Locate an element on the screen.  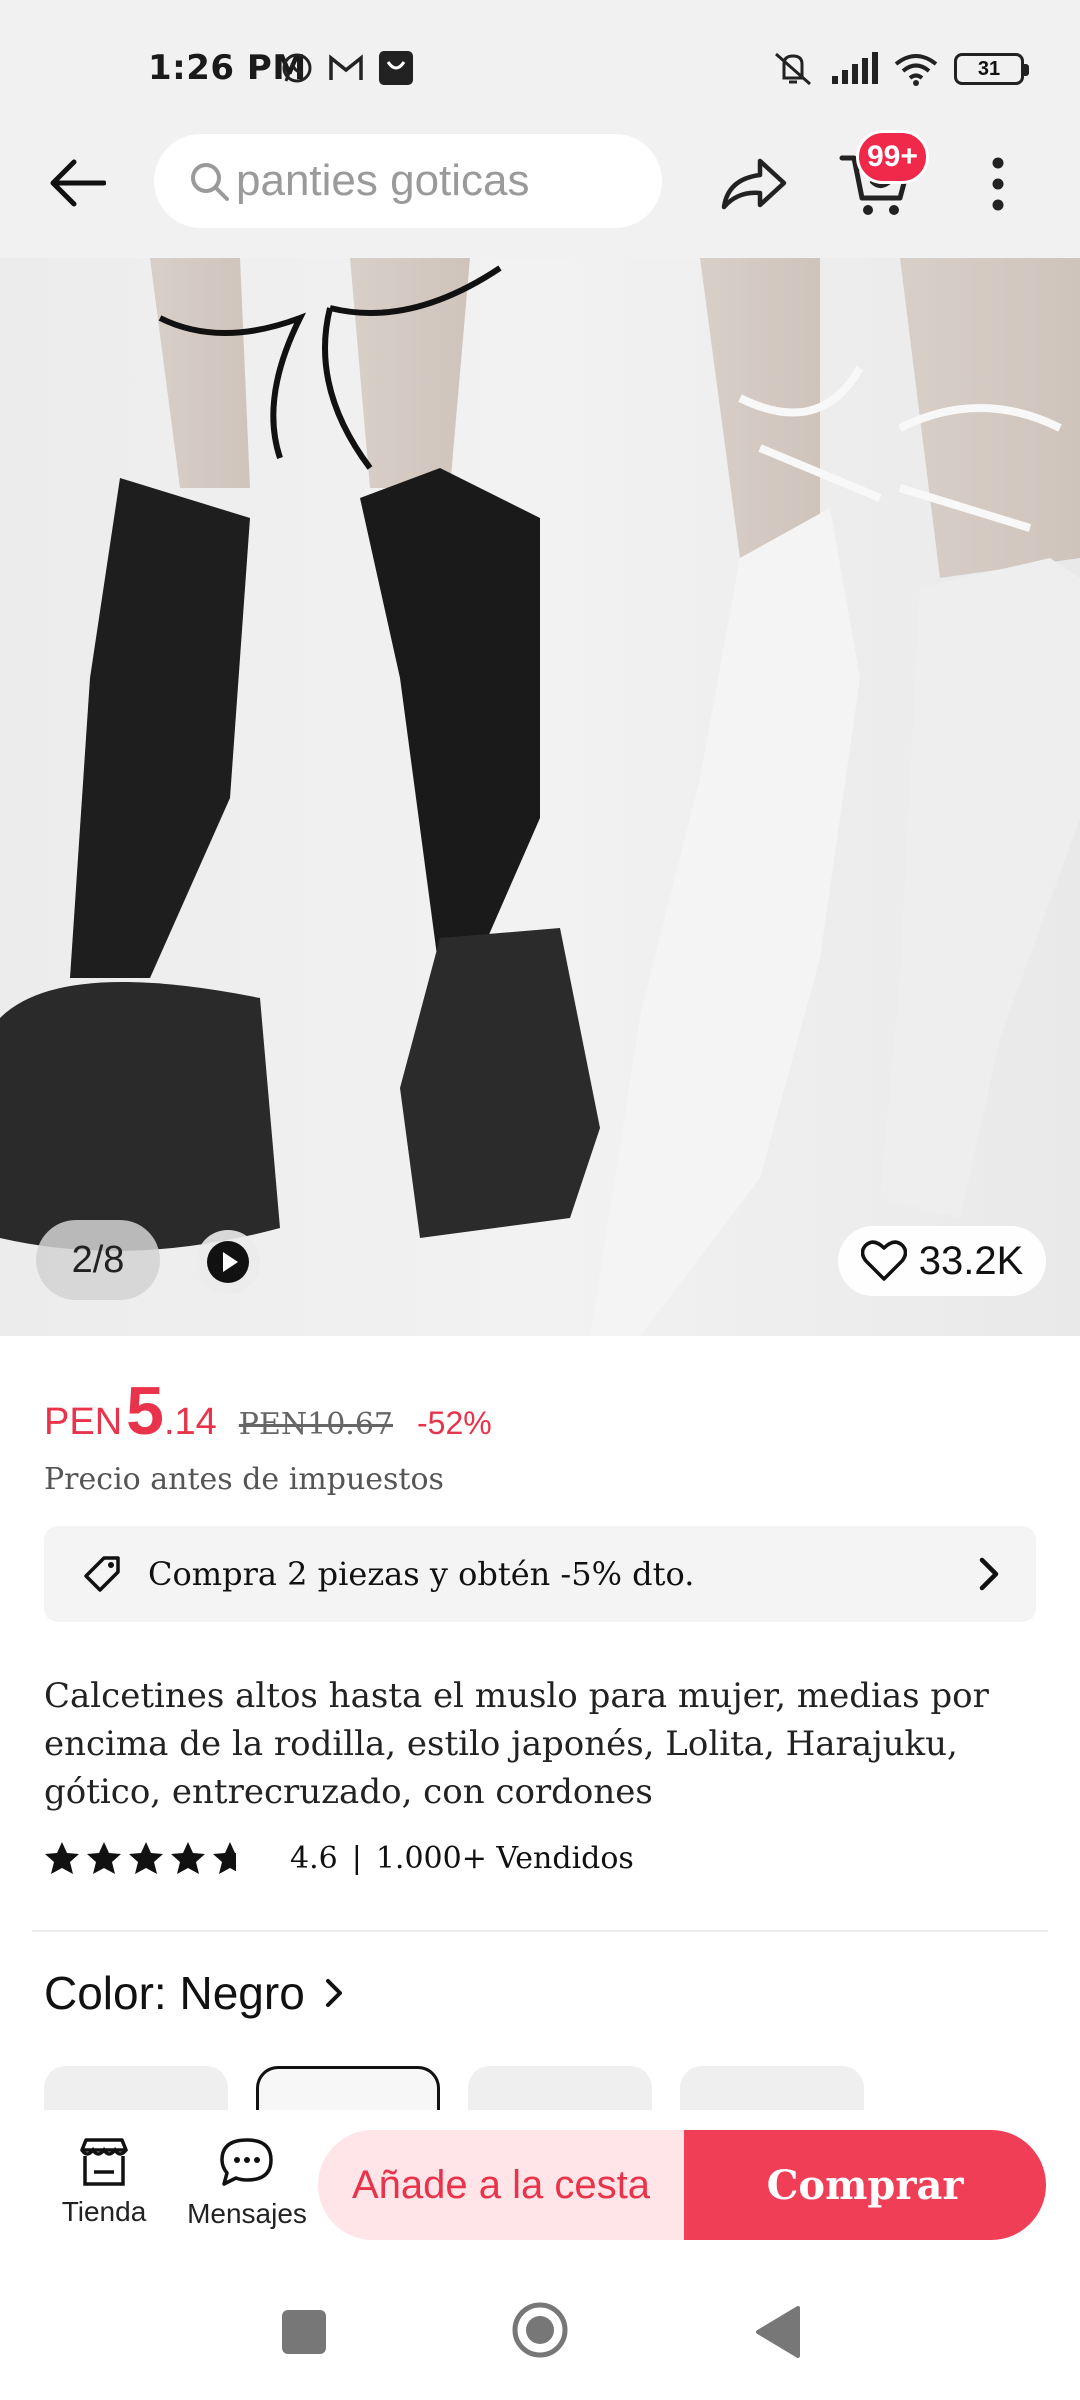
back-triangle-button is located at coordinates (778, 2332).